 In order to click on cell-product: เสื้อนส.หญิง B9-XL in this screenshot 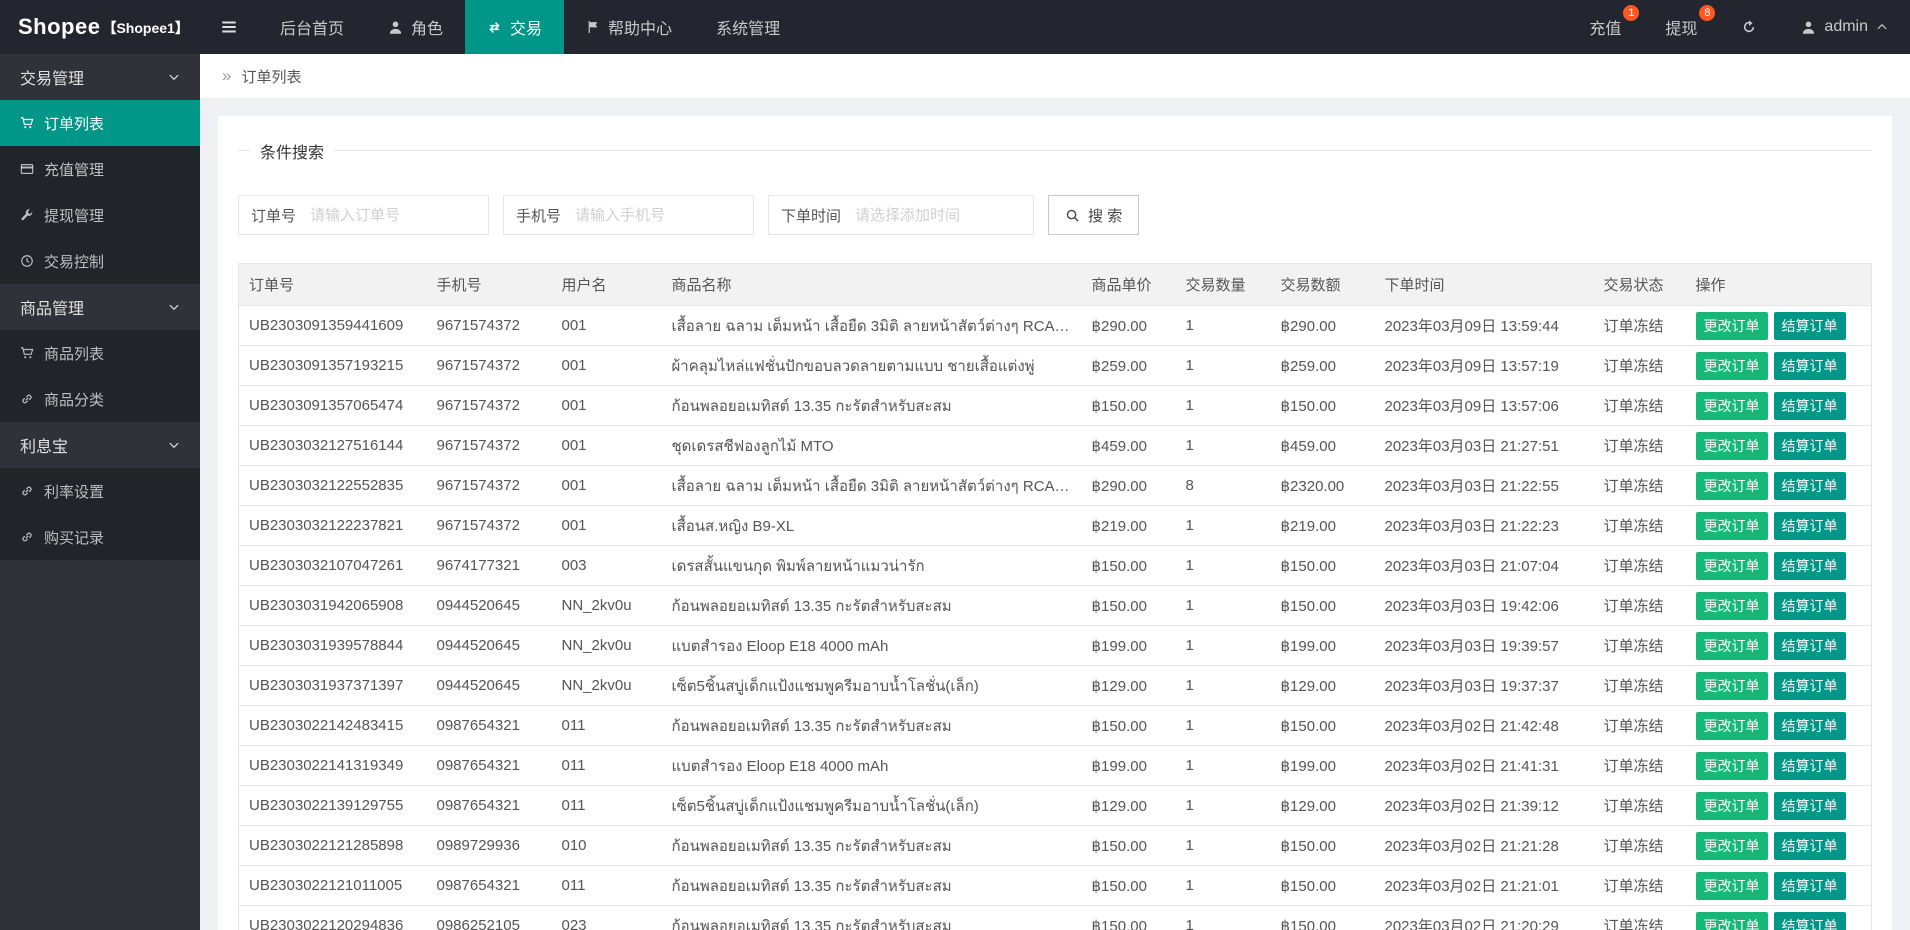, I will do `click(871, 525)`.